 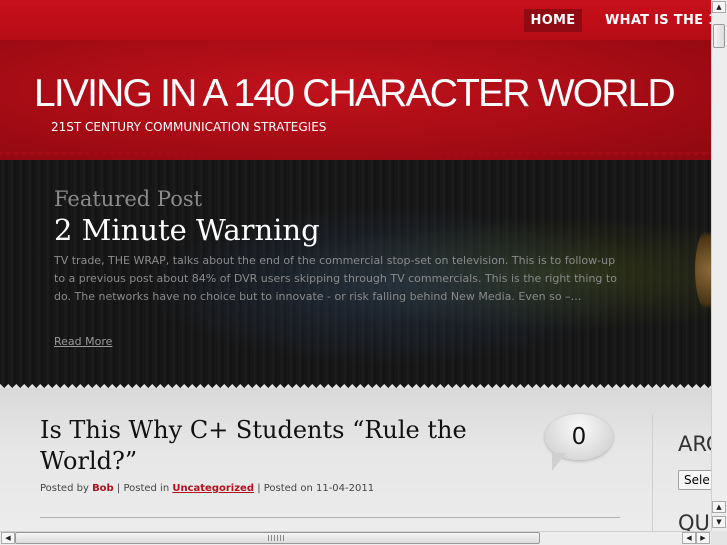 What do you see at coordinates (719, 36) in the screenshot?
I see `vertical-scroll-thumb` at bounding box center [719, 36].